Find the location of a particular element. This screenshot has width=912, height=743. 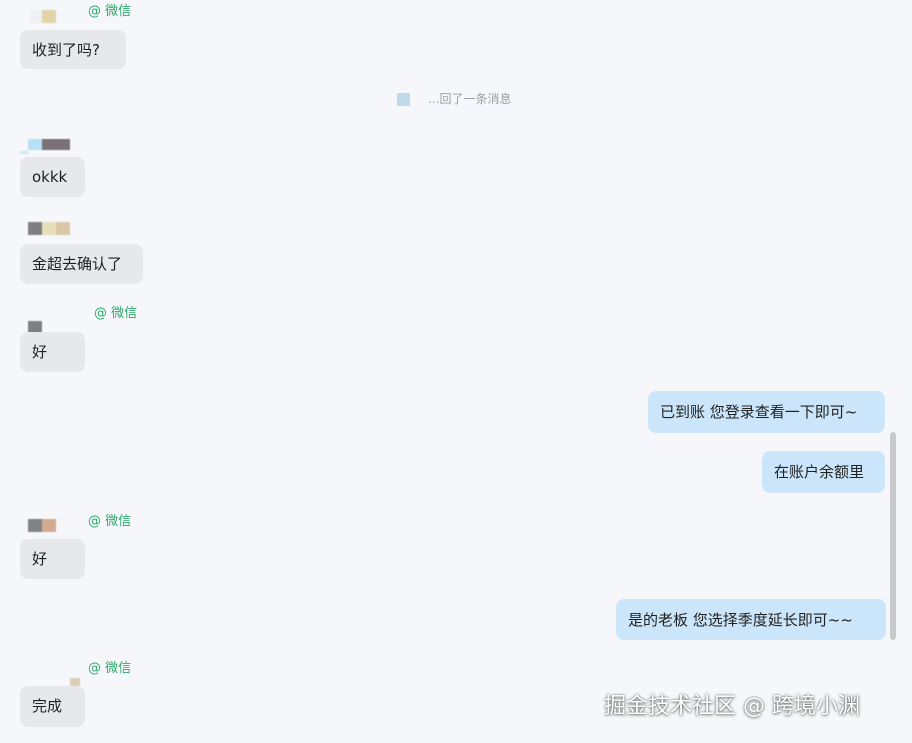

incoming-message-bubble: 金超去确认了 is located at coordinates (81, 264).